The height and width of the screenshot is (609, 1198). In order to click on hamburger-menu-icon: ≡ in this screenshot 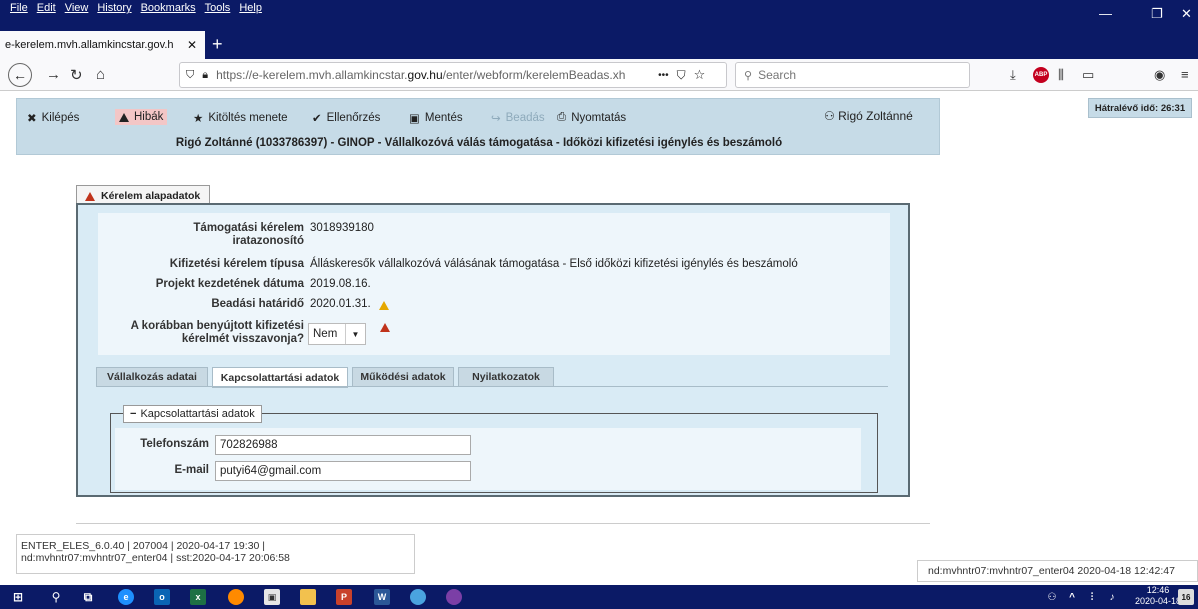, I will do `click(1185, 74)`.